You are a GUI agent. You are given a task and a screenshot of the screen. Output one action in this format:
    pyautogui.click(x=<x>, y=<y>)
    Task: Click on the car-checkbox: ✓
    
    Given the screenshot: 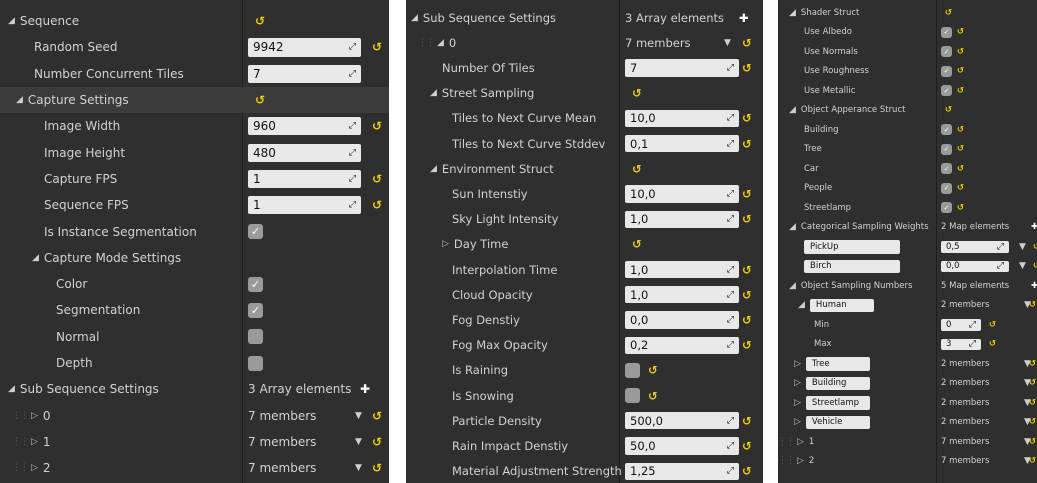 What is the action you would take?
    pyautogui.click(x=946, y=169)
    